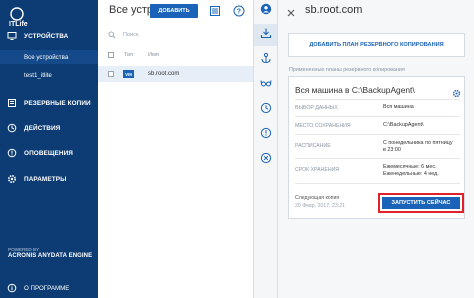 The height and width of the screenshot is (298, 474). What do you see at coordinates (131, 35) in the screenshot?
I see `search-placeholder: Поиск` at bounding box center [131, 35].